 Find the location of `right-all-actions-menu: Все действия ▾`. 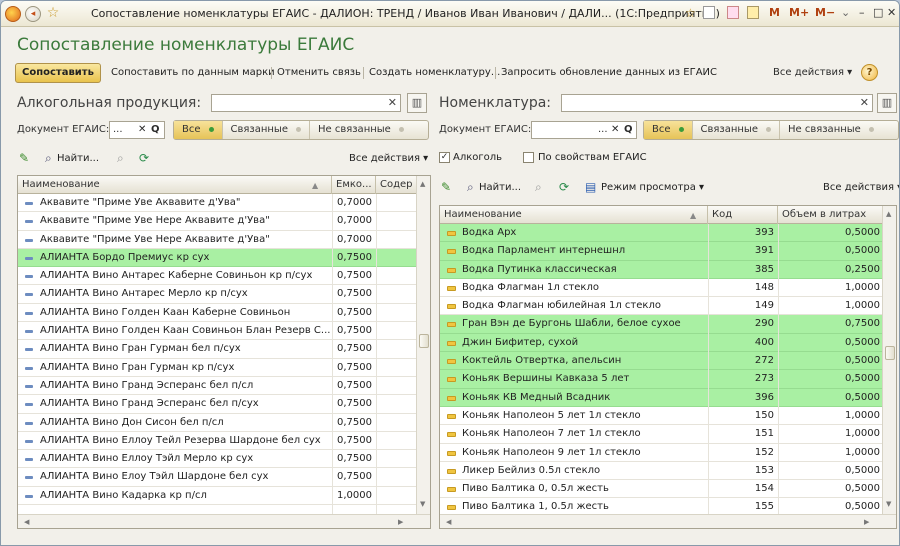

right-all-actions-menu: Все действия ▾ is located at coordinates (861, 187).